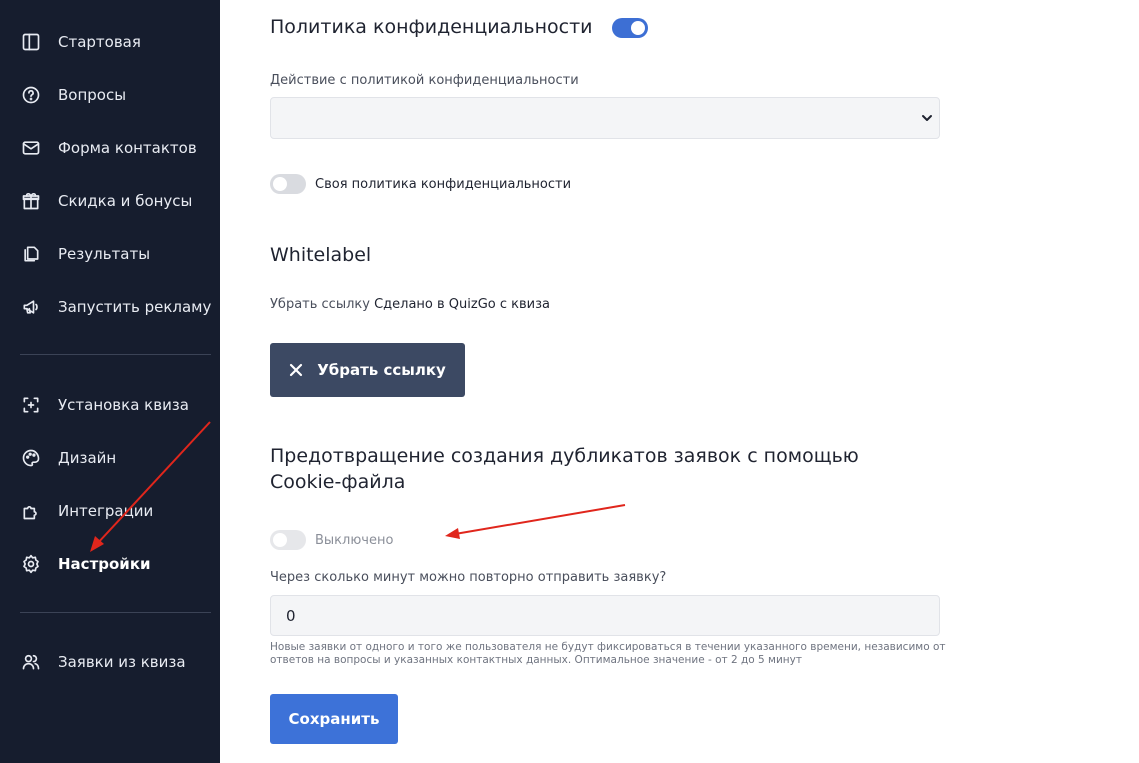 The image size is (1139, 763). I want to click on gear-icon, so click(31, 564).